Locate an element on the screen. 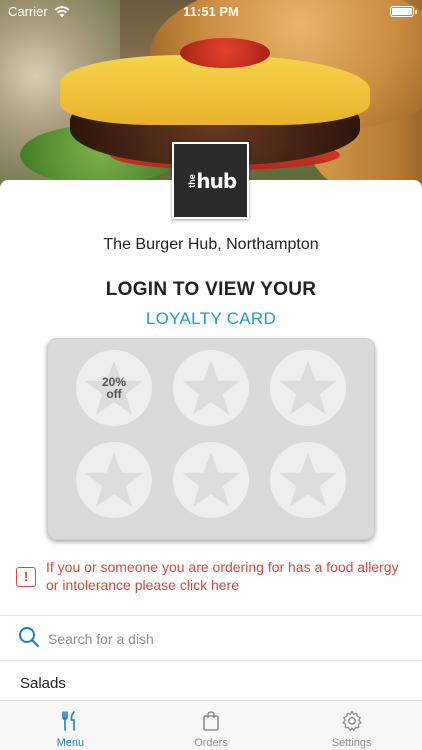  shopping-bag-icon is located at coordinates (211, 721).